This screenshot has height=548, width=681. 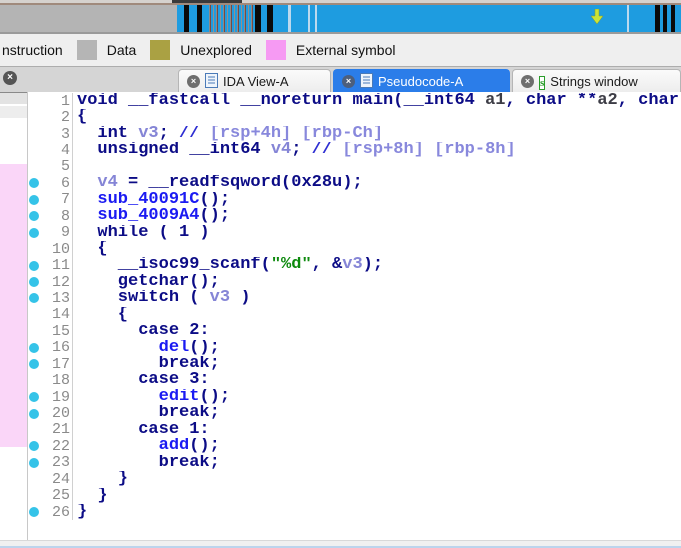 I want to click on strings-icon: s, so click(x=542, y=83).